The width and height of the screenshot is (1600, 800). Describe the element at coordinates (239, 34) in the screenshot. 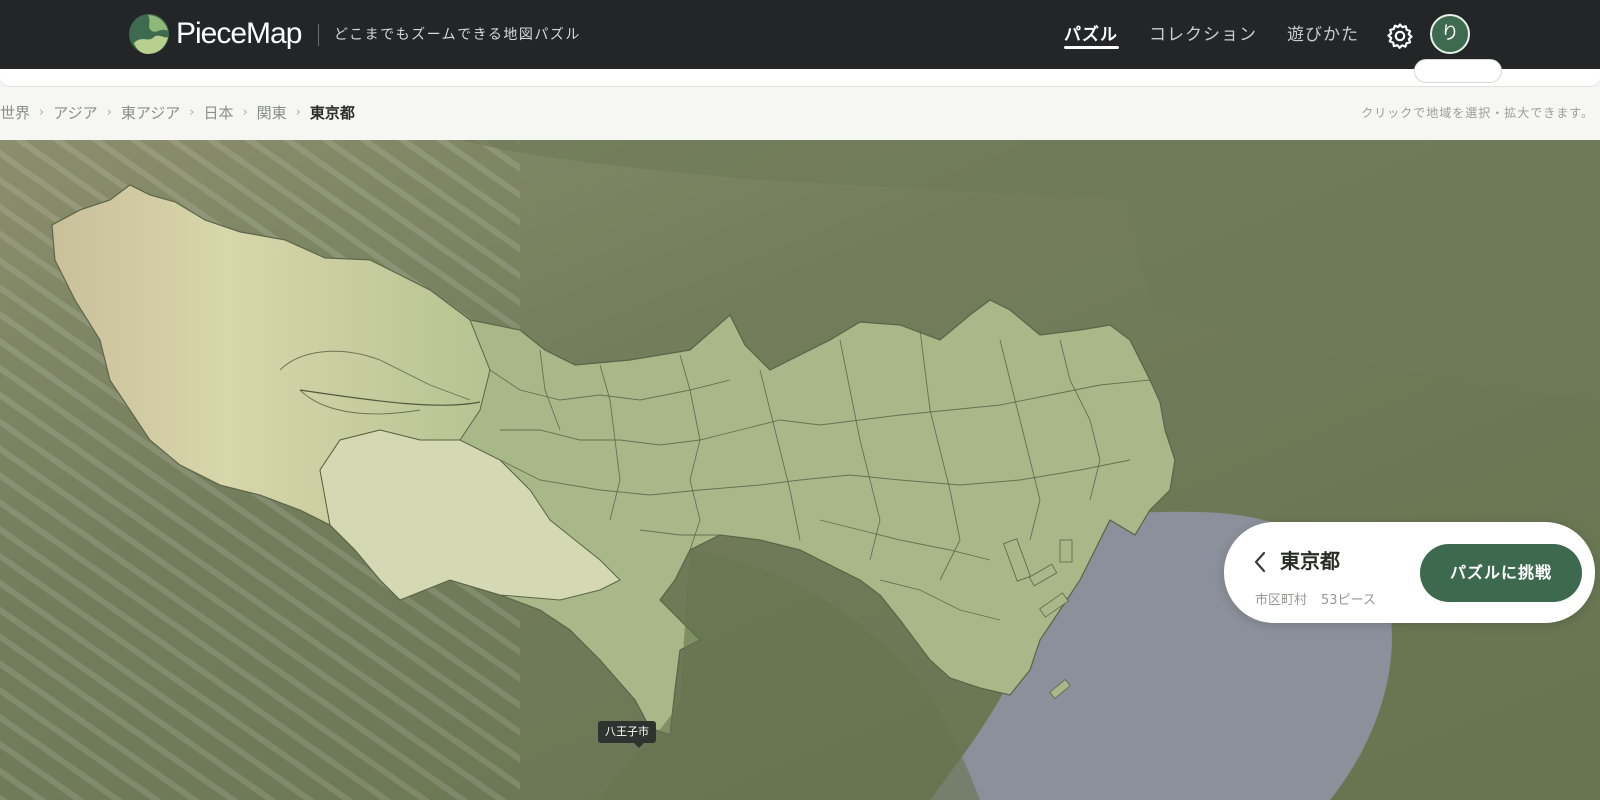

I see `brand-name: PieceMap` at that location.